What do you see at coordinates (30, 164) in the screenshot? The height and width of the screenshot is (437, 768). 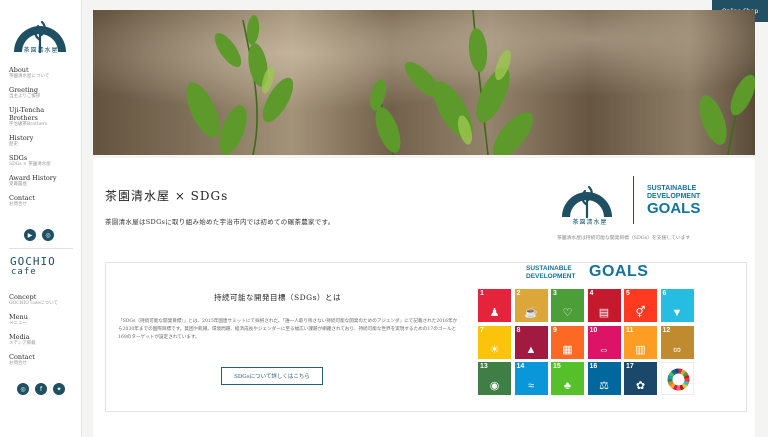 I see `nav-sublabel: SDGs × 茶園清水屋` at bounding box center [30, 164].